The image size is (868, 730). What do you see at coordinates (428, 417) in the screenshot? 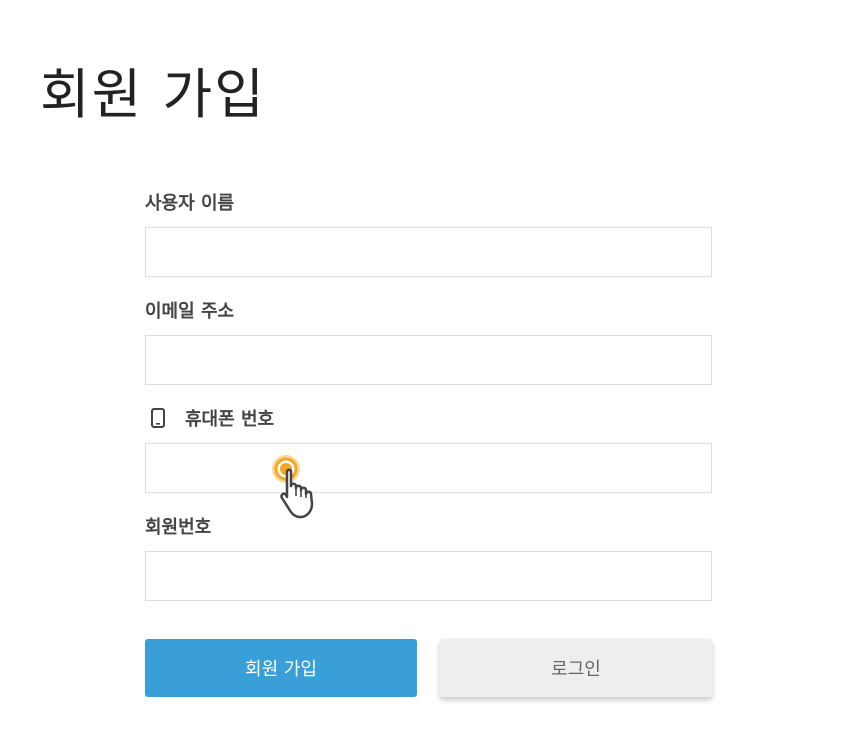
I see `phone-label: 휴대폰 번호` at bounding box center [428, 417].